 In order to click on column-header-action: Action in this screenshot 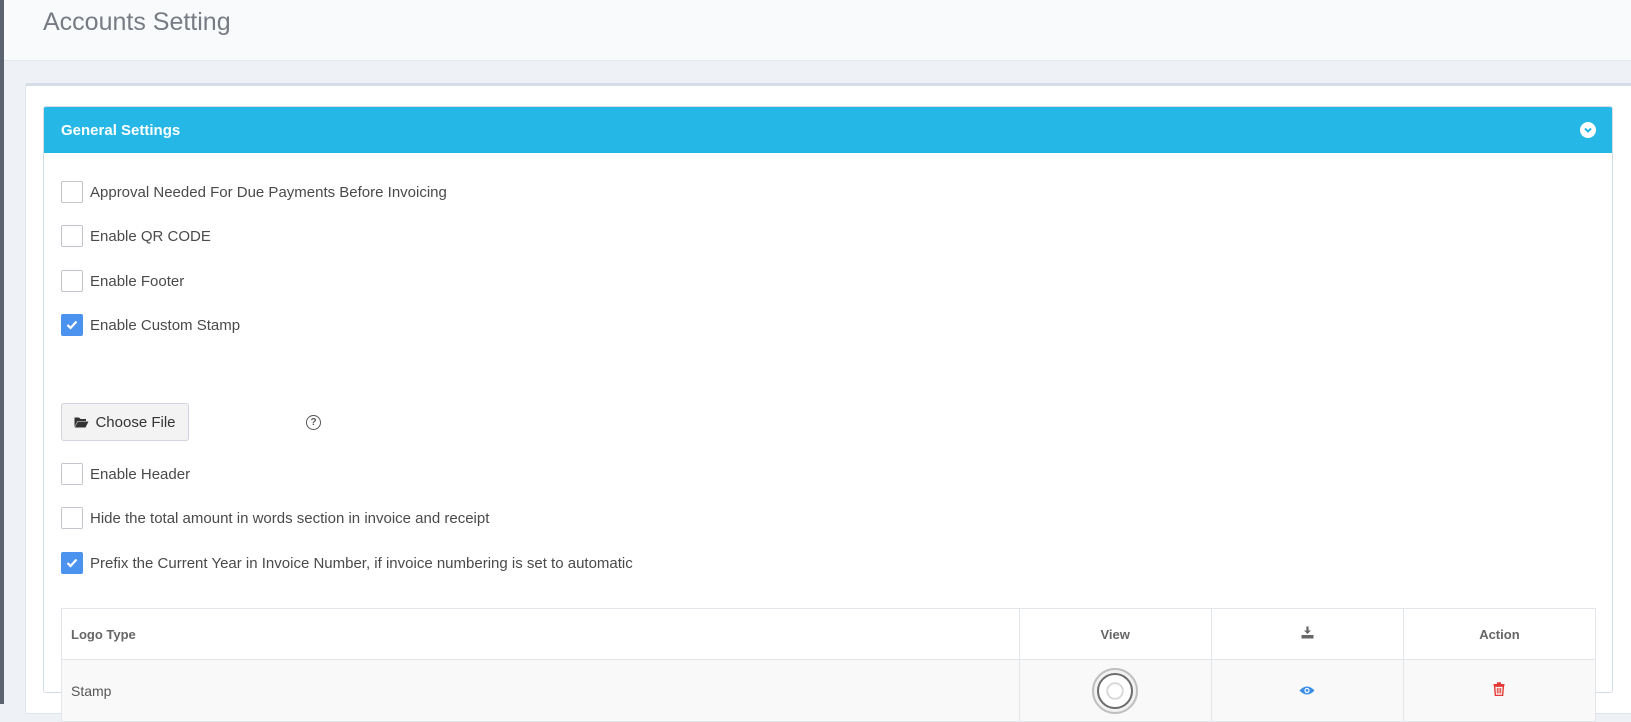, I will do `click(1499, 634)`.